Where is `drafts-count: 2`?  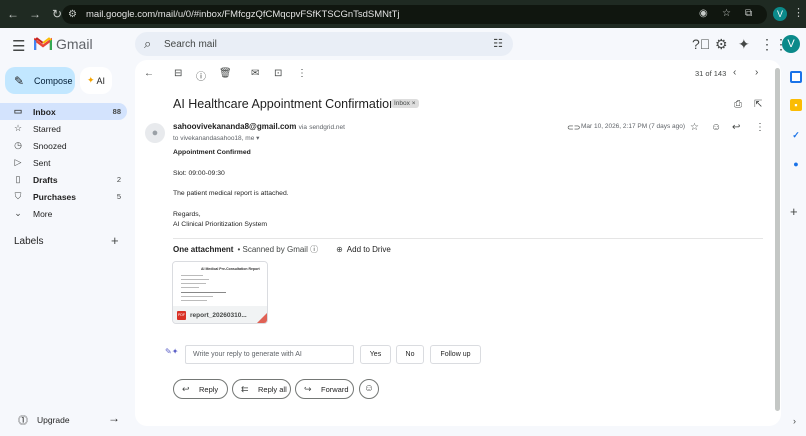 drafts-count: 2 is located at coordinates (118, 179).